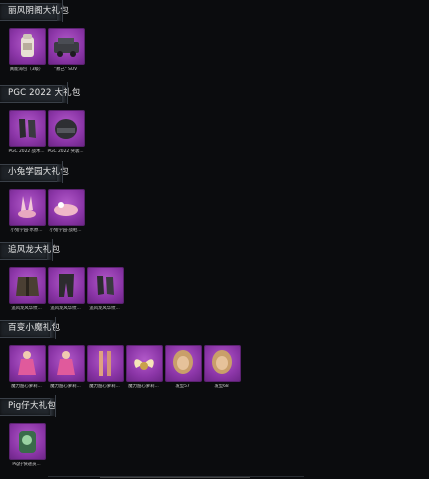  Describe the element at coordinates (66, 285) in the screenshot. I see `pants-icon` at that location.